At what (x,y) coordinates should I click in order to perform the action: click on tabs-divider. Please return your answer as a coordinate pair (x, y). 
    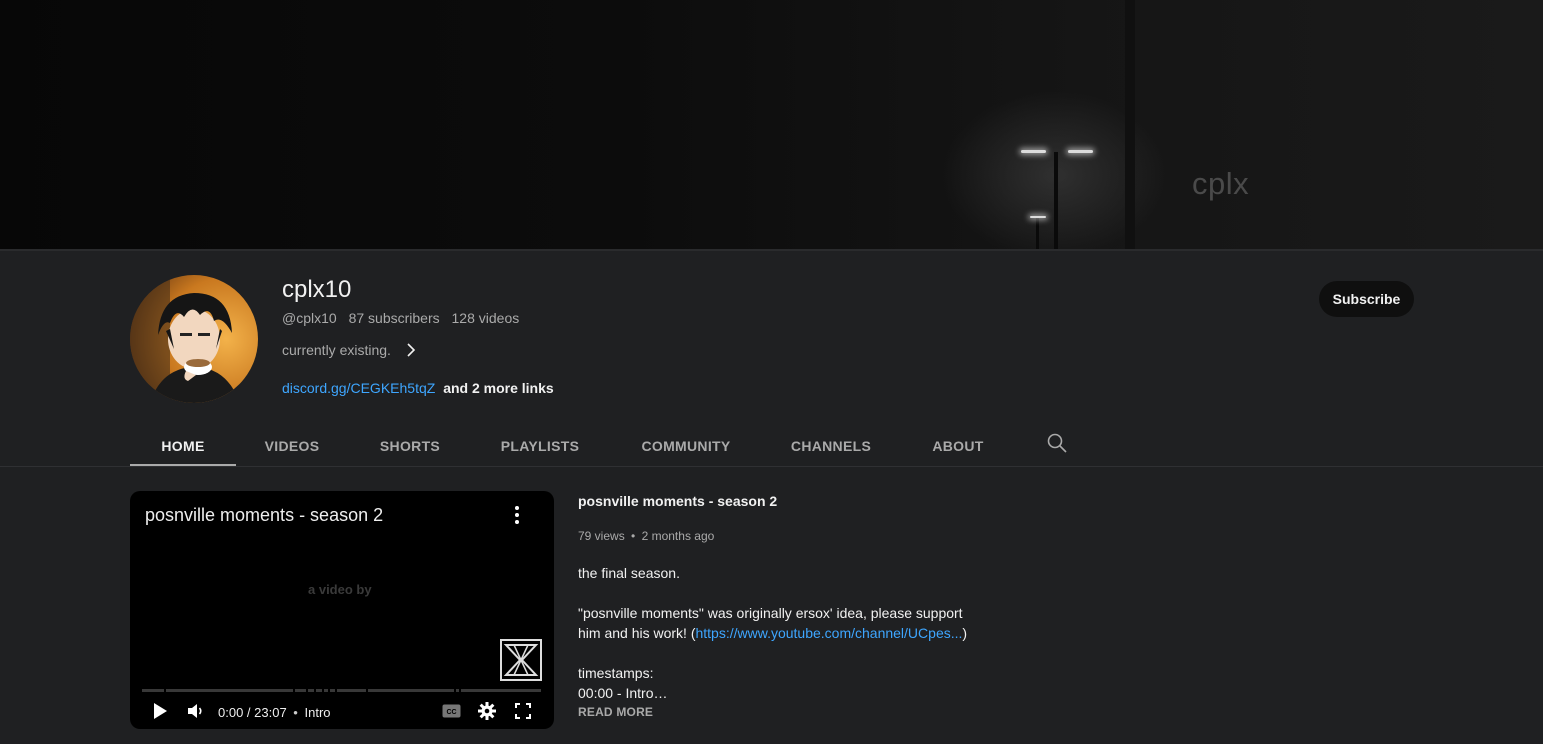
    Looking at the image, I should click on (771, 466).